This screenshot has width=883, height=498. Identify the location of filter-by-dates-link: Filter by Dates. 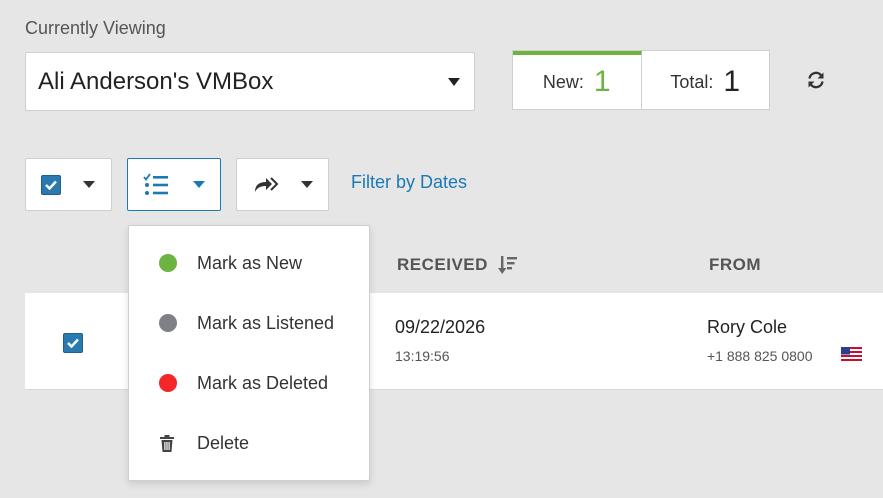
(409, 182).